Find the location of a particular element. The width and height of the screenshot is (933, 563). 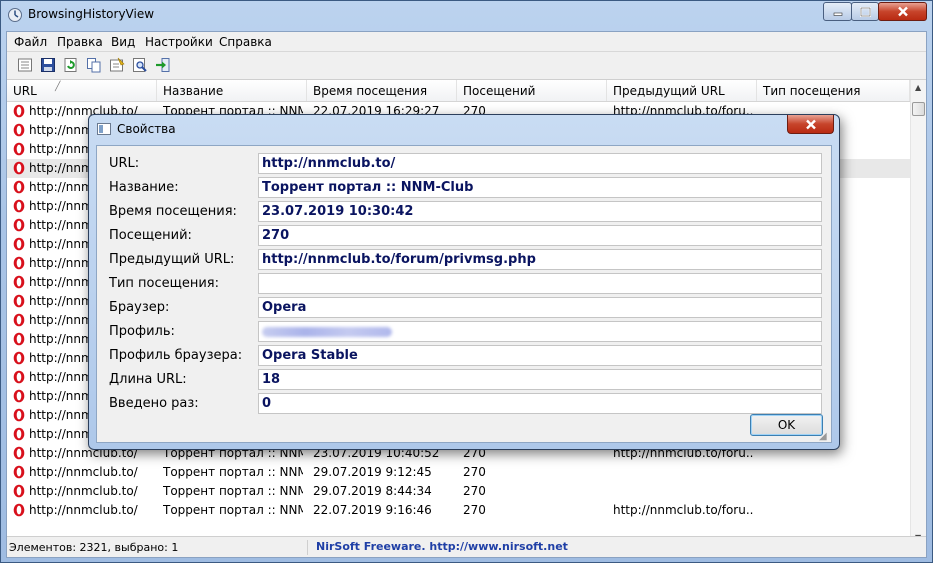

app-icon is located at coordinates (15, 15).